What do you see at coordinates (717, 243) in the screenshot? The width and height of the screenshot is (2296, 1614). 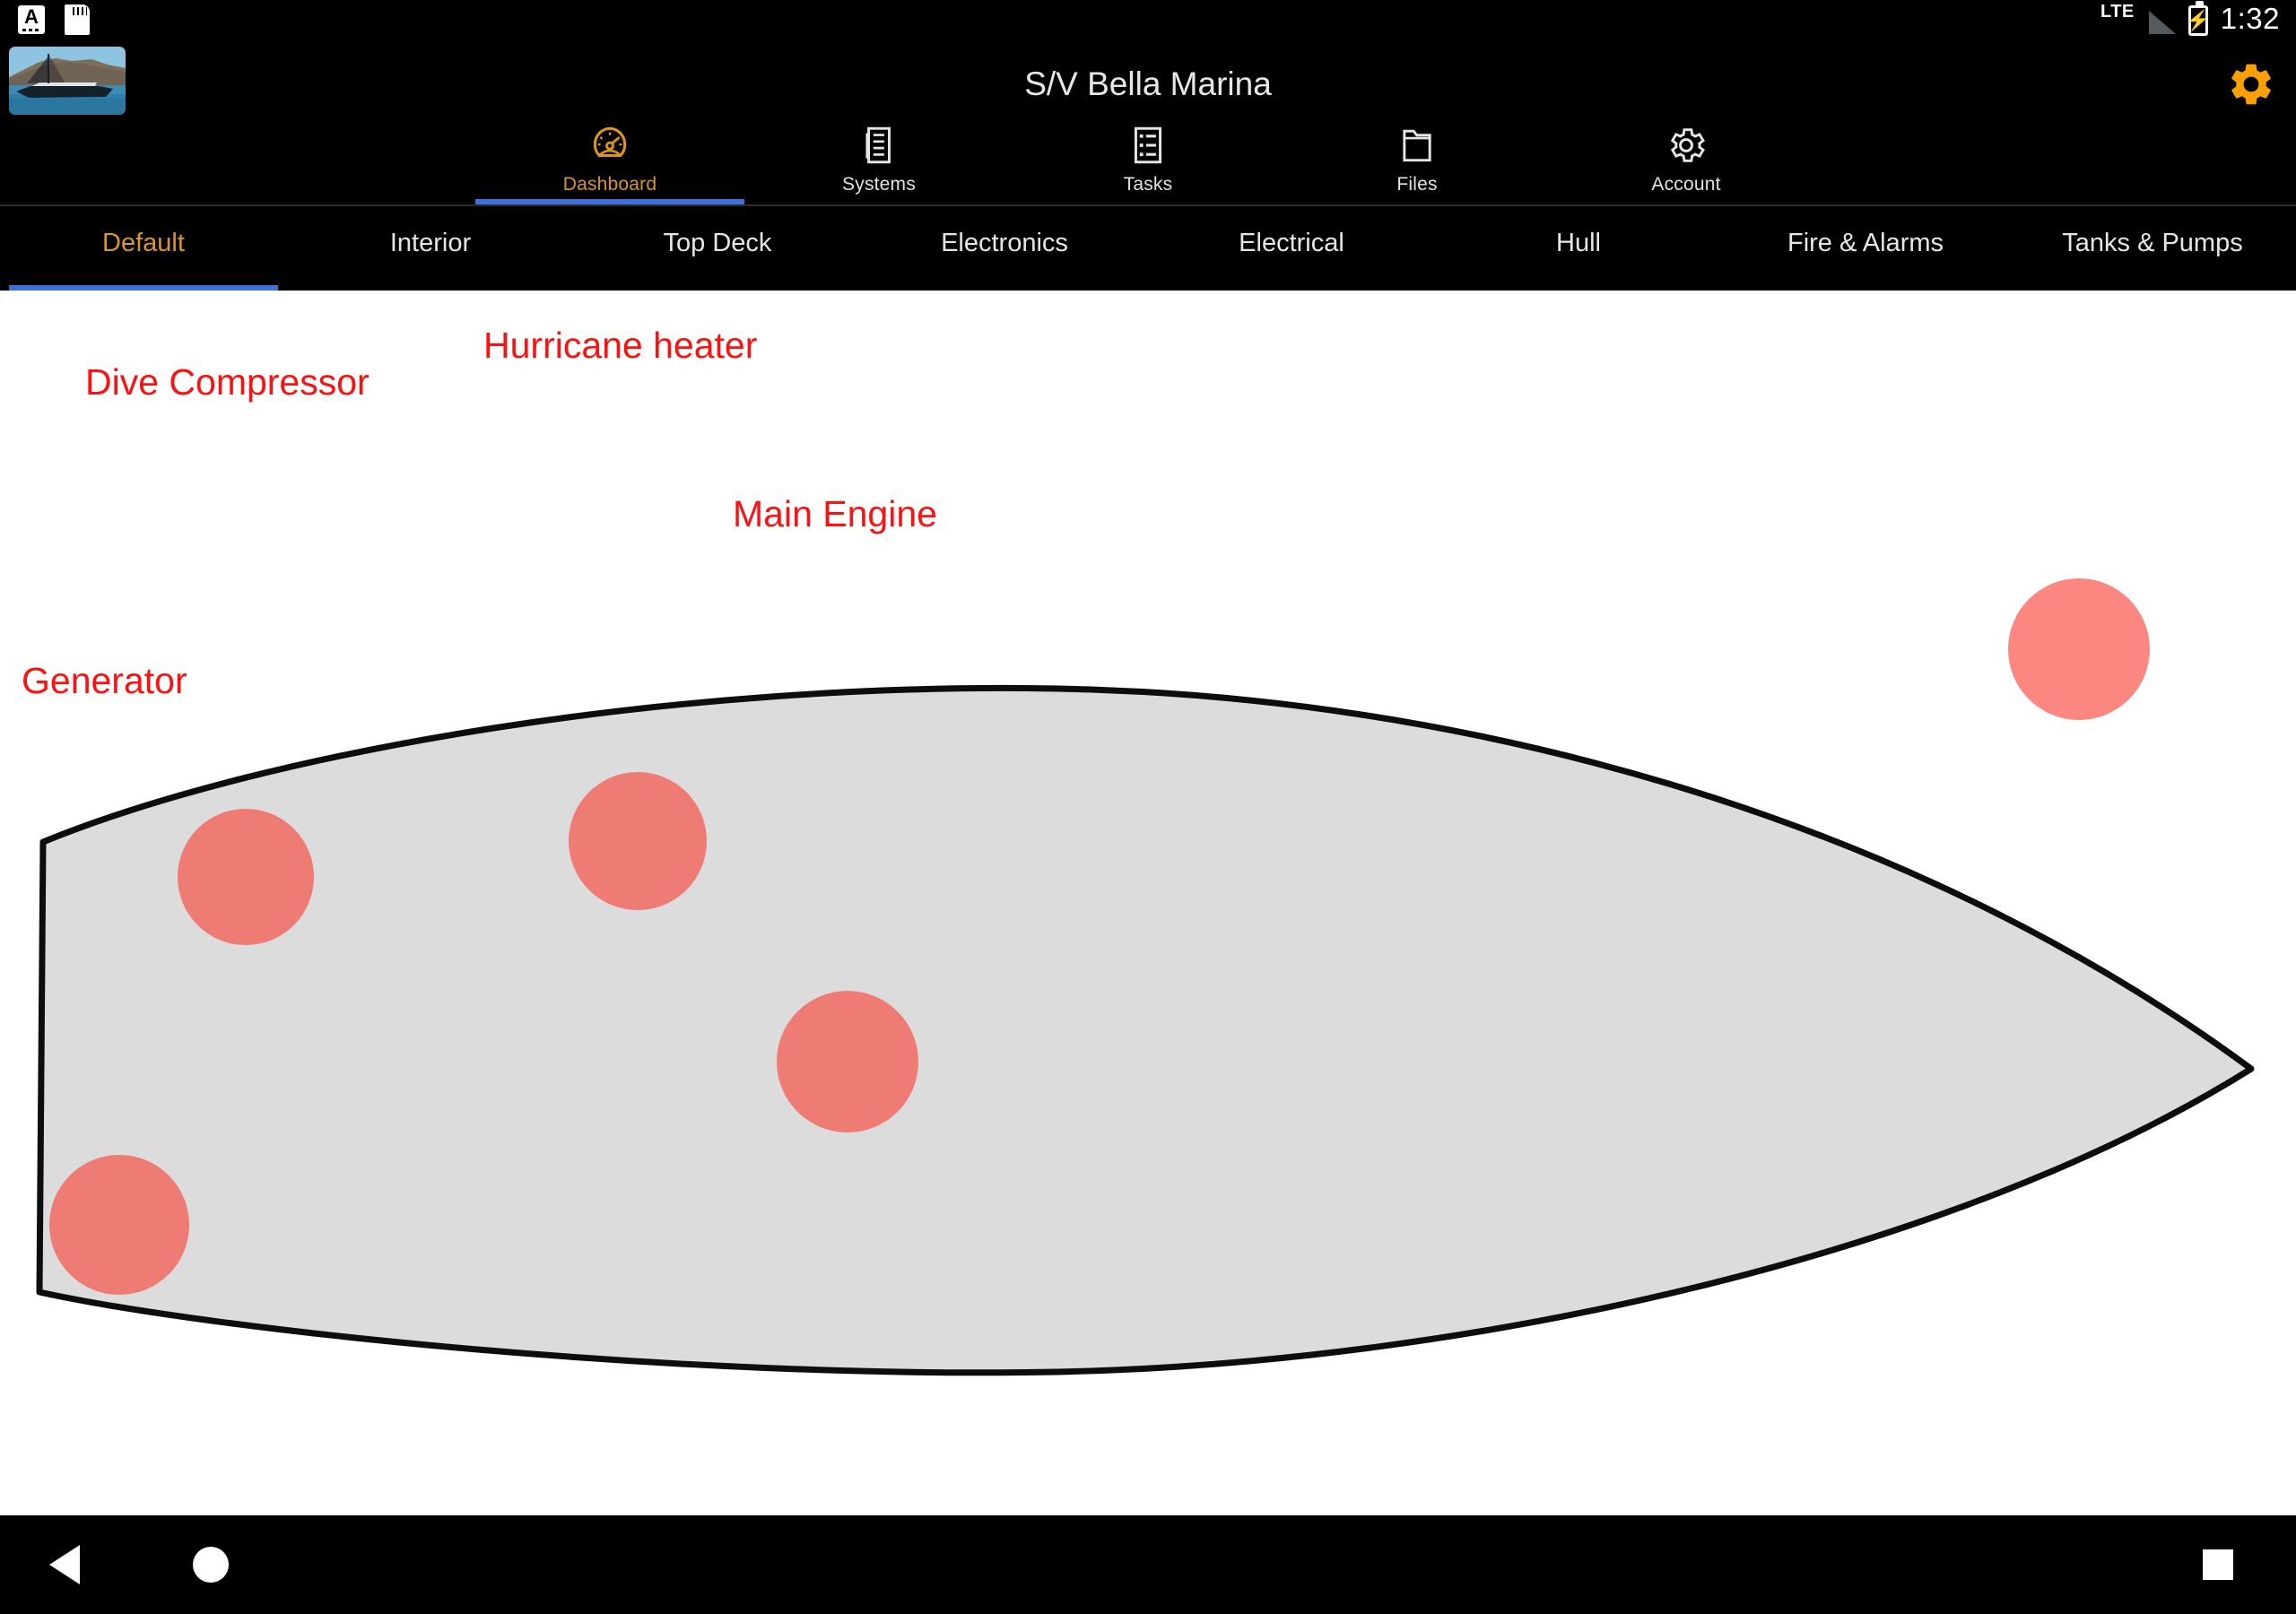 I see `subtab-top-deck-label: Top Deck` at bounding box center [717, 243].